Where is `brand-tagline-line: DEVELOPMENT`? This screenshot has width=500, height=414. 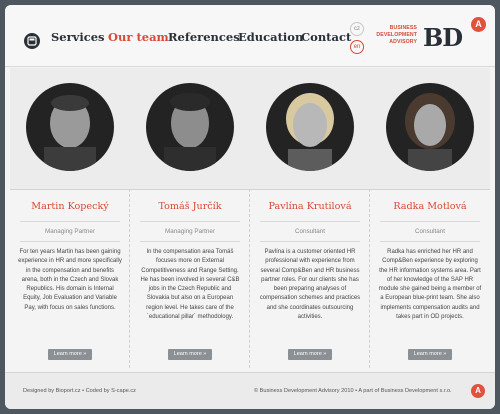
brand-tagline-line: DEVELOPMENT is located at coordinates (396, 35).